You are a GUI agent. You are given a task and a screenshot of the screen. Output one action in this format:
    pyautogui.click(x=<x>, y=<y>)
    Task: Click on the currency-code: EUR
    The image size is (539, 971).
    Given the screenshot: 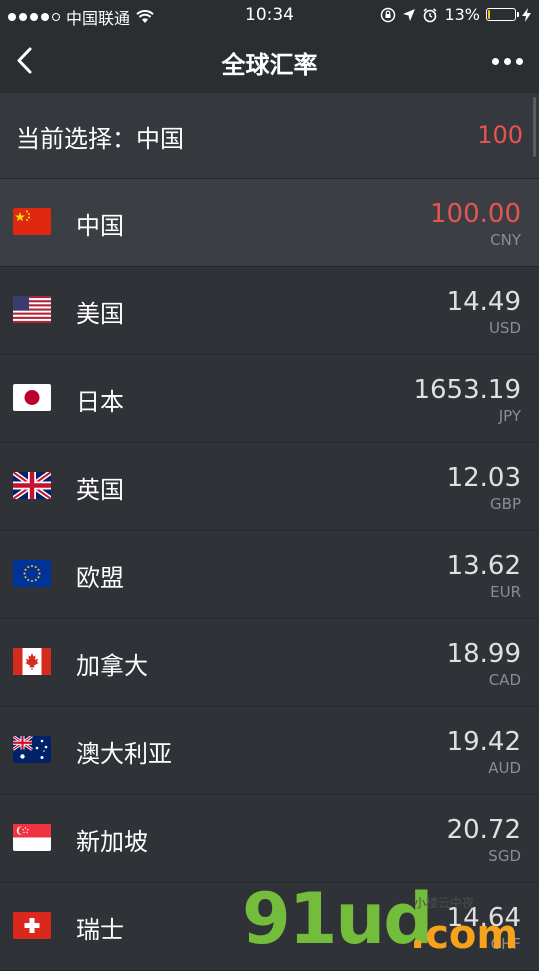 What is the action you would take?
    pyautogui.click(x=505, y=592)
    